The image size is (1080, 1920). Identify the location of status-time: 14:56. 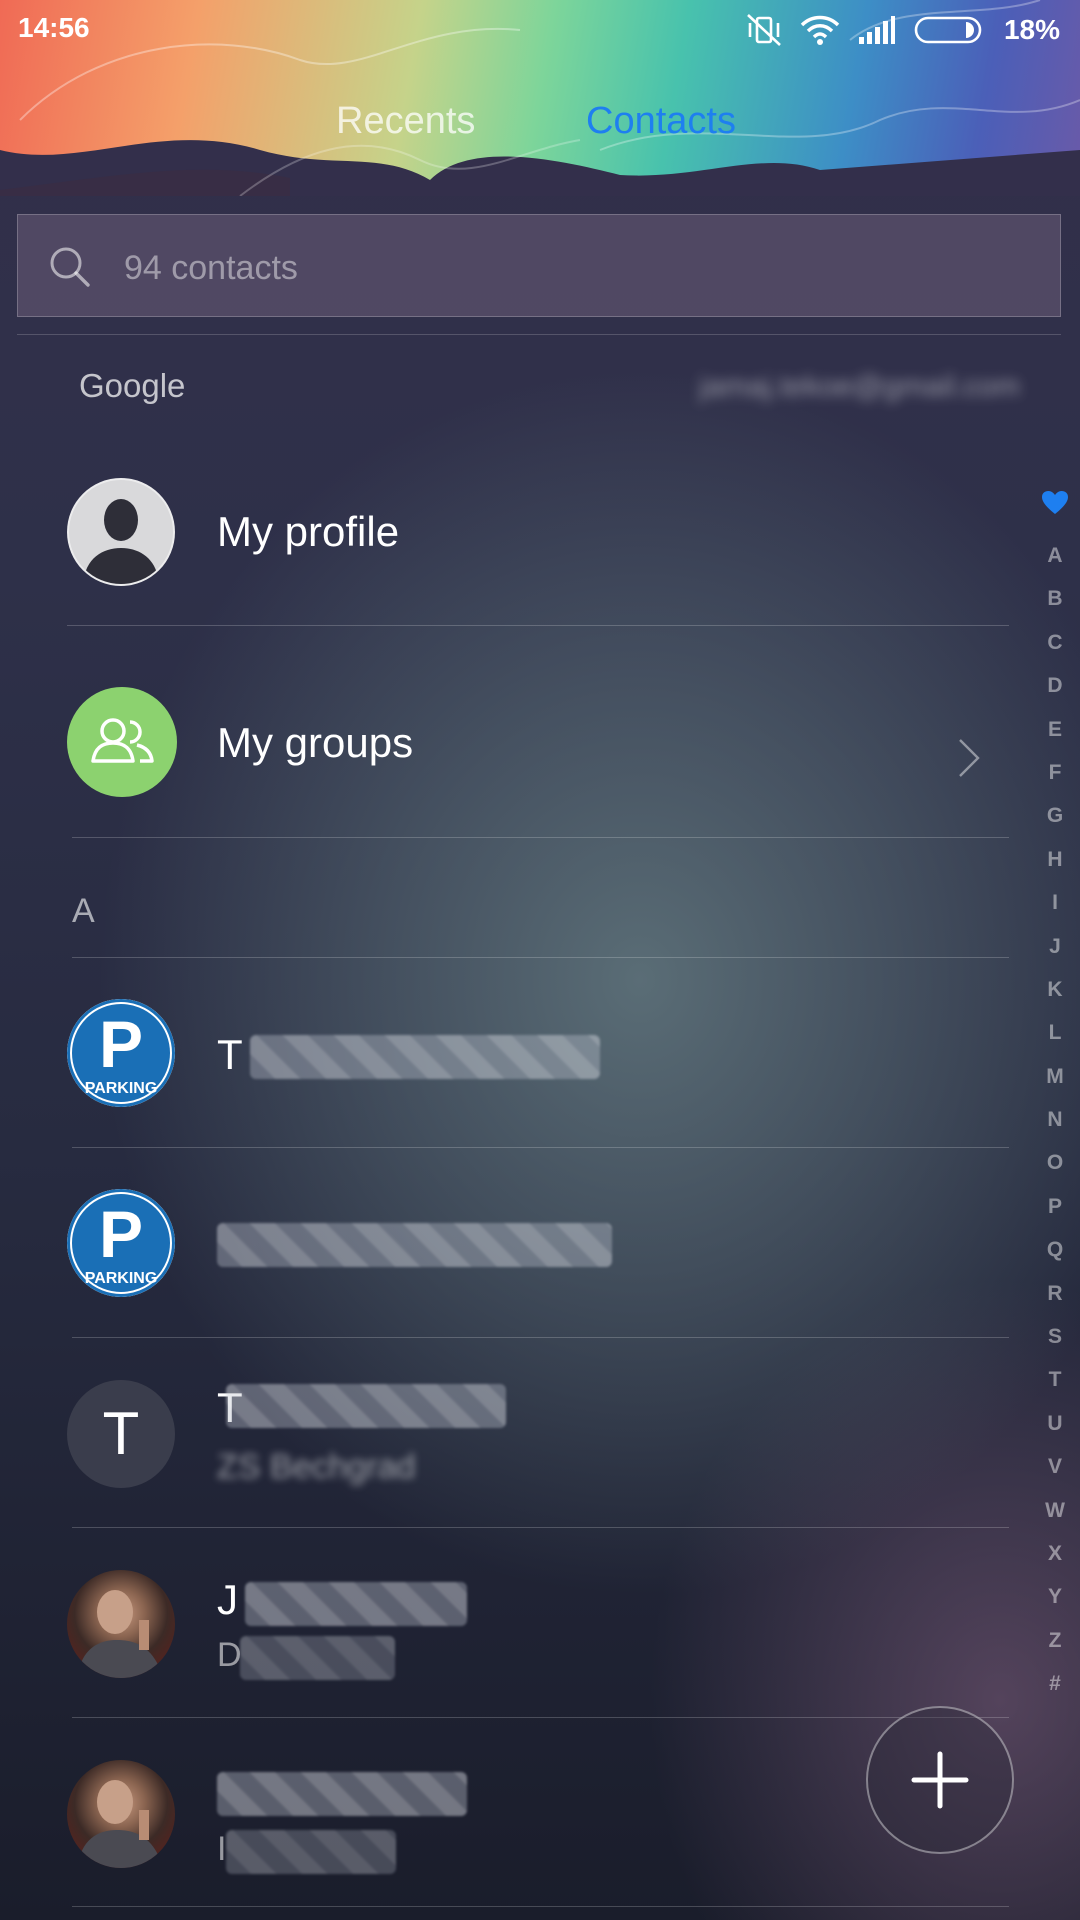
(54, 27).